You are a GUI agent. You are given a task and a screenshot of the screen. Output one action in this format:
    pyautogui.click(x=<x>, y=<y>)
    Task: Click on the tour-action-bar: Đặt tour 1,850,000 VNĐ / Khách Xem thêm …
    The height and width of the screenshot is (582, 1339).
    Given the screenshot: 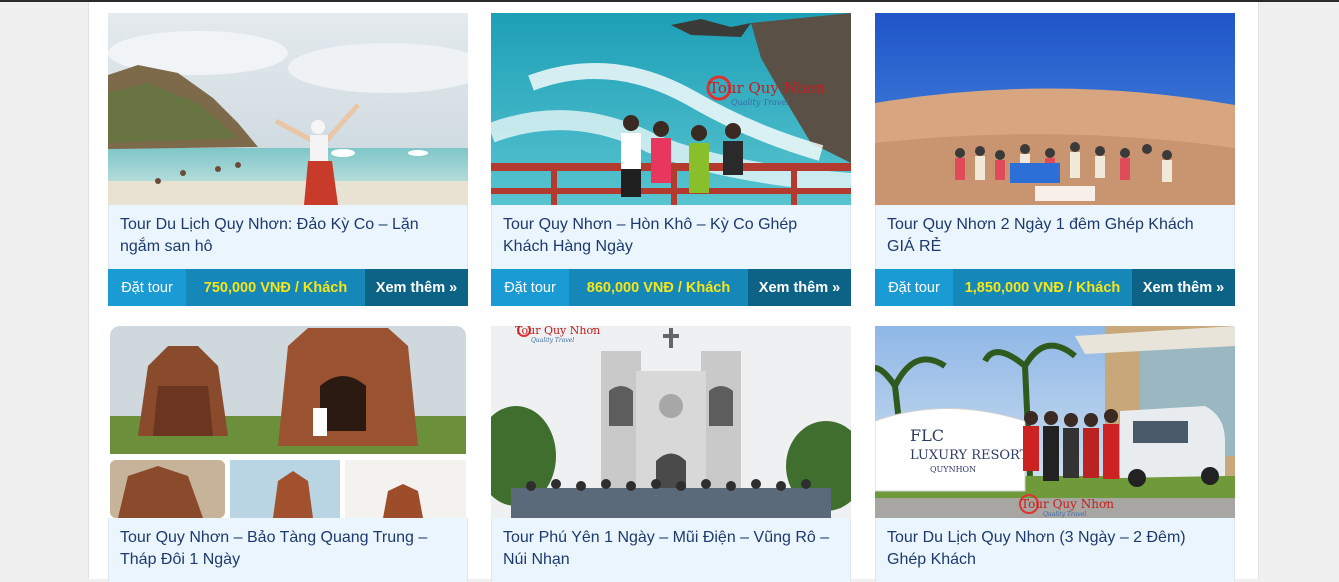 What is the action you would take?
    pyautogui.click(x=1055, y=287)
    